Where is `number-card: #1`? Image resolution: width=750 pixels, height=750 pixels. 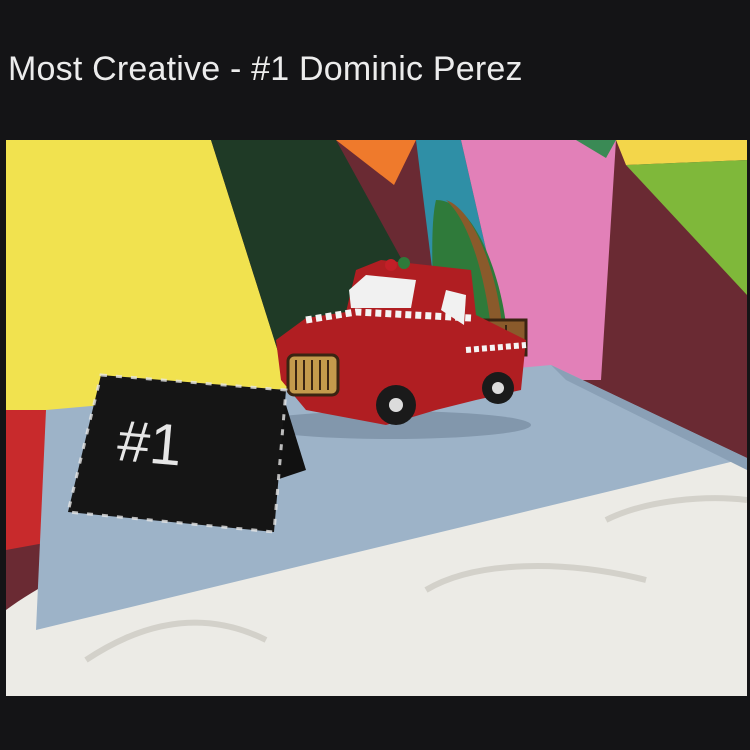 number-card: #1 is located at coordinates (186, 453).